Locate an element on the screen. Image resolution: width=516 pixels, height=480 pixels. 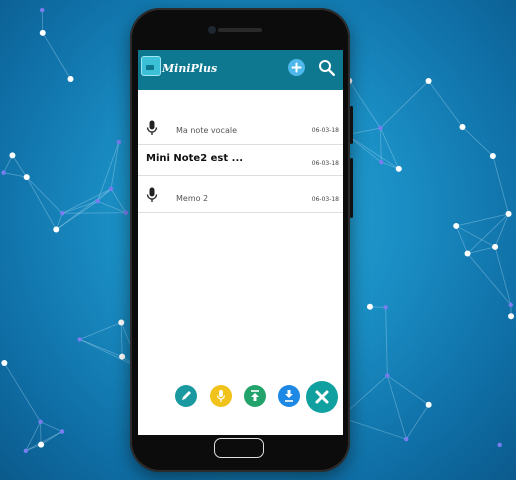
app-title: MiniPlus is located at coordinates (190, 68).